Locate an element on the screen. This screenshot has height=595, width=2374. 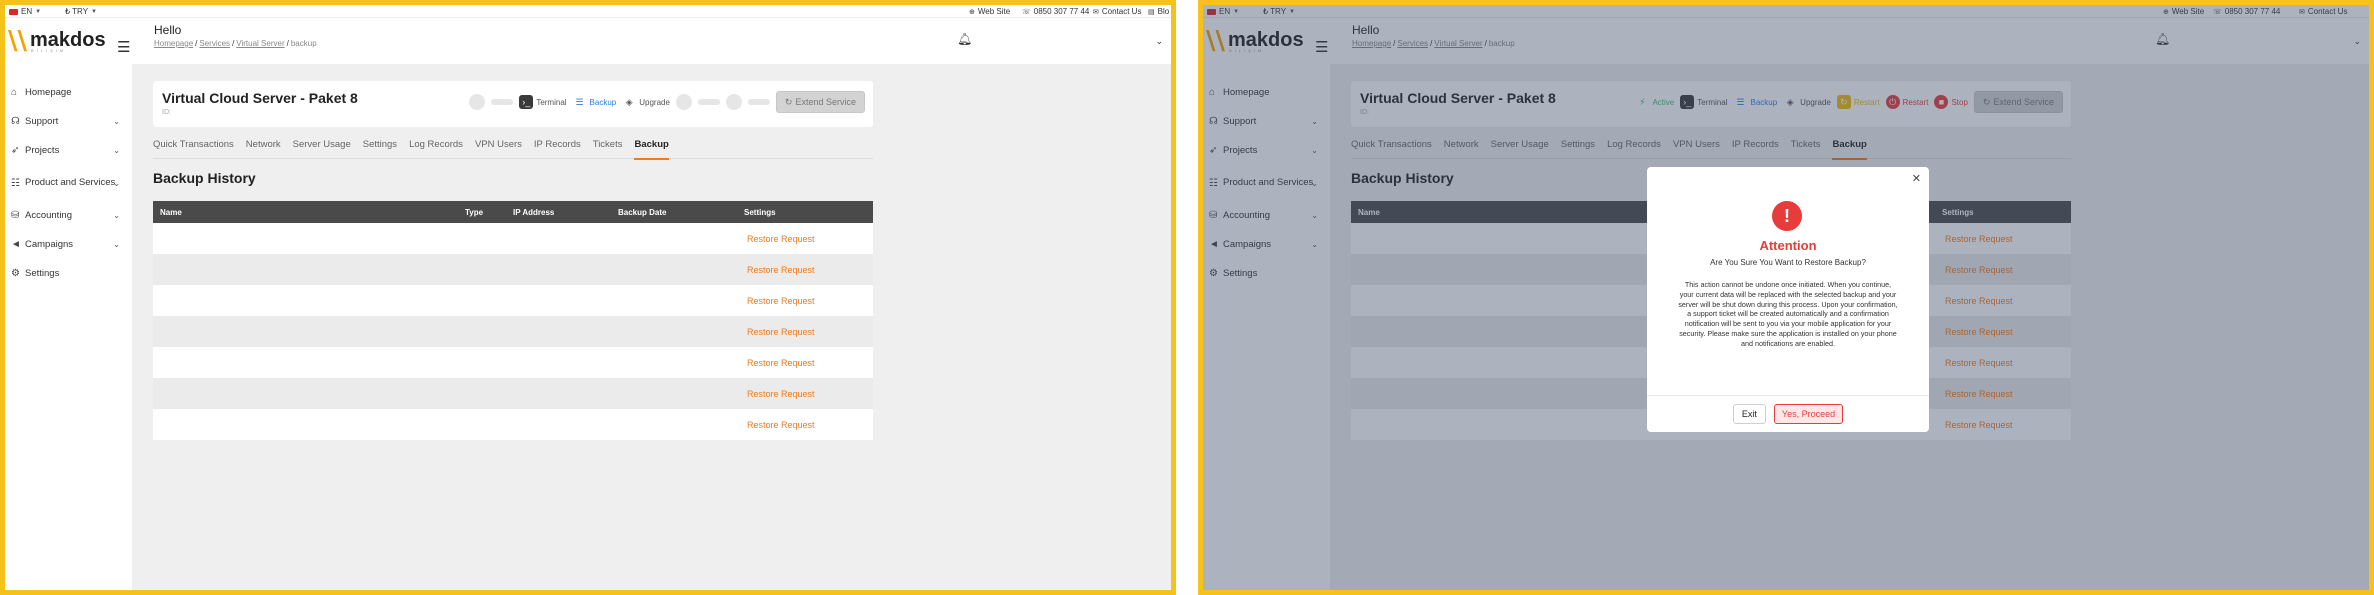
language-label: EN is located at coordinates (27, 11).